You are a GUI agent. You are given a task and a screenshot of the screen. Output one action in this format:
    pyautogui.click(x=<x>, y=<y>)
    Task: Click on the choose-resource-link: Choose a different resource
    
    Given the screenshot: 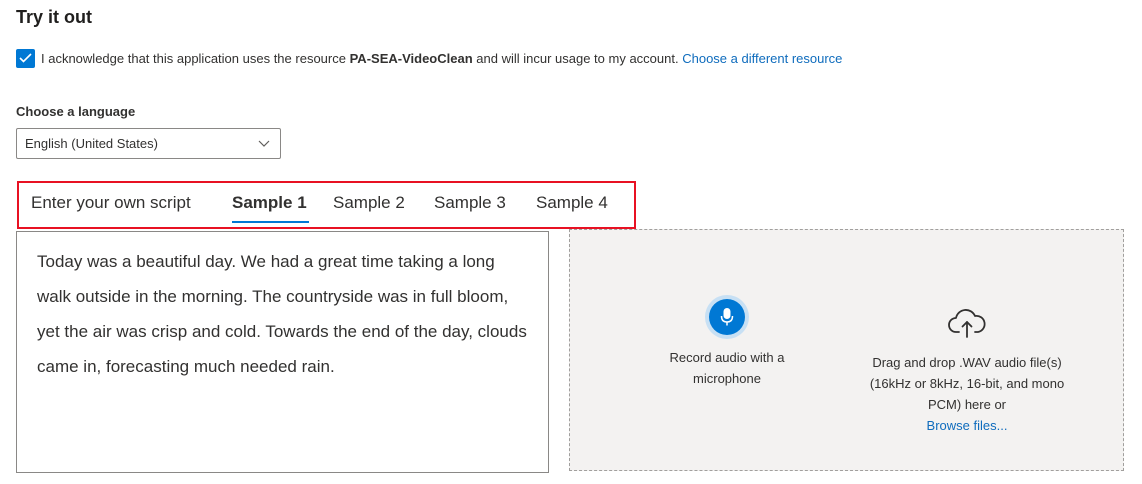 What is the action you would take?
    pyautogui.click(x=762, y=58)
    